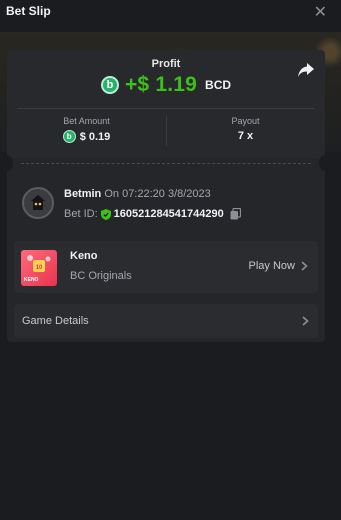 This screenshot has width=341, height=520. I want to click on bet-time: On 07:22:20 3/8/2023, so click(157, 194).